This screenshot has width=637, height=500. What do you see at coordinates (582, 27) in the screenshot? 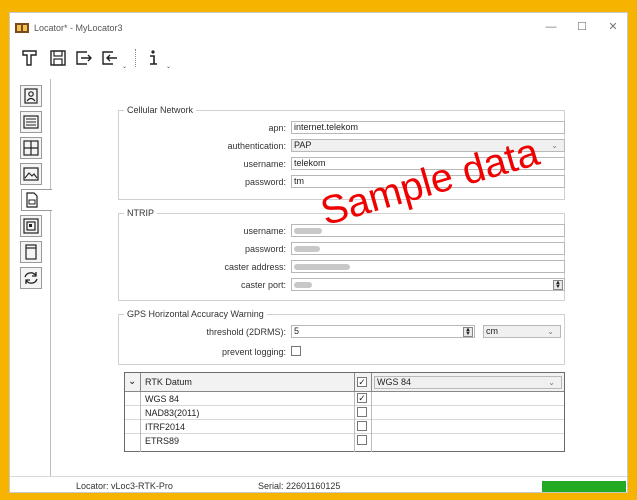
I see `maximize-button: ☐` at bounding box center [582, 27].